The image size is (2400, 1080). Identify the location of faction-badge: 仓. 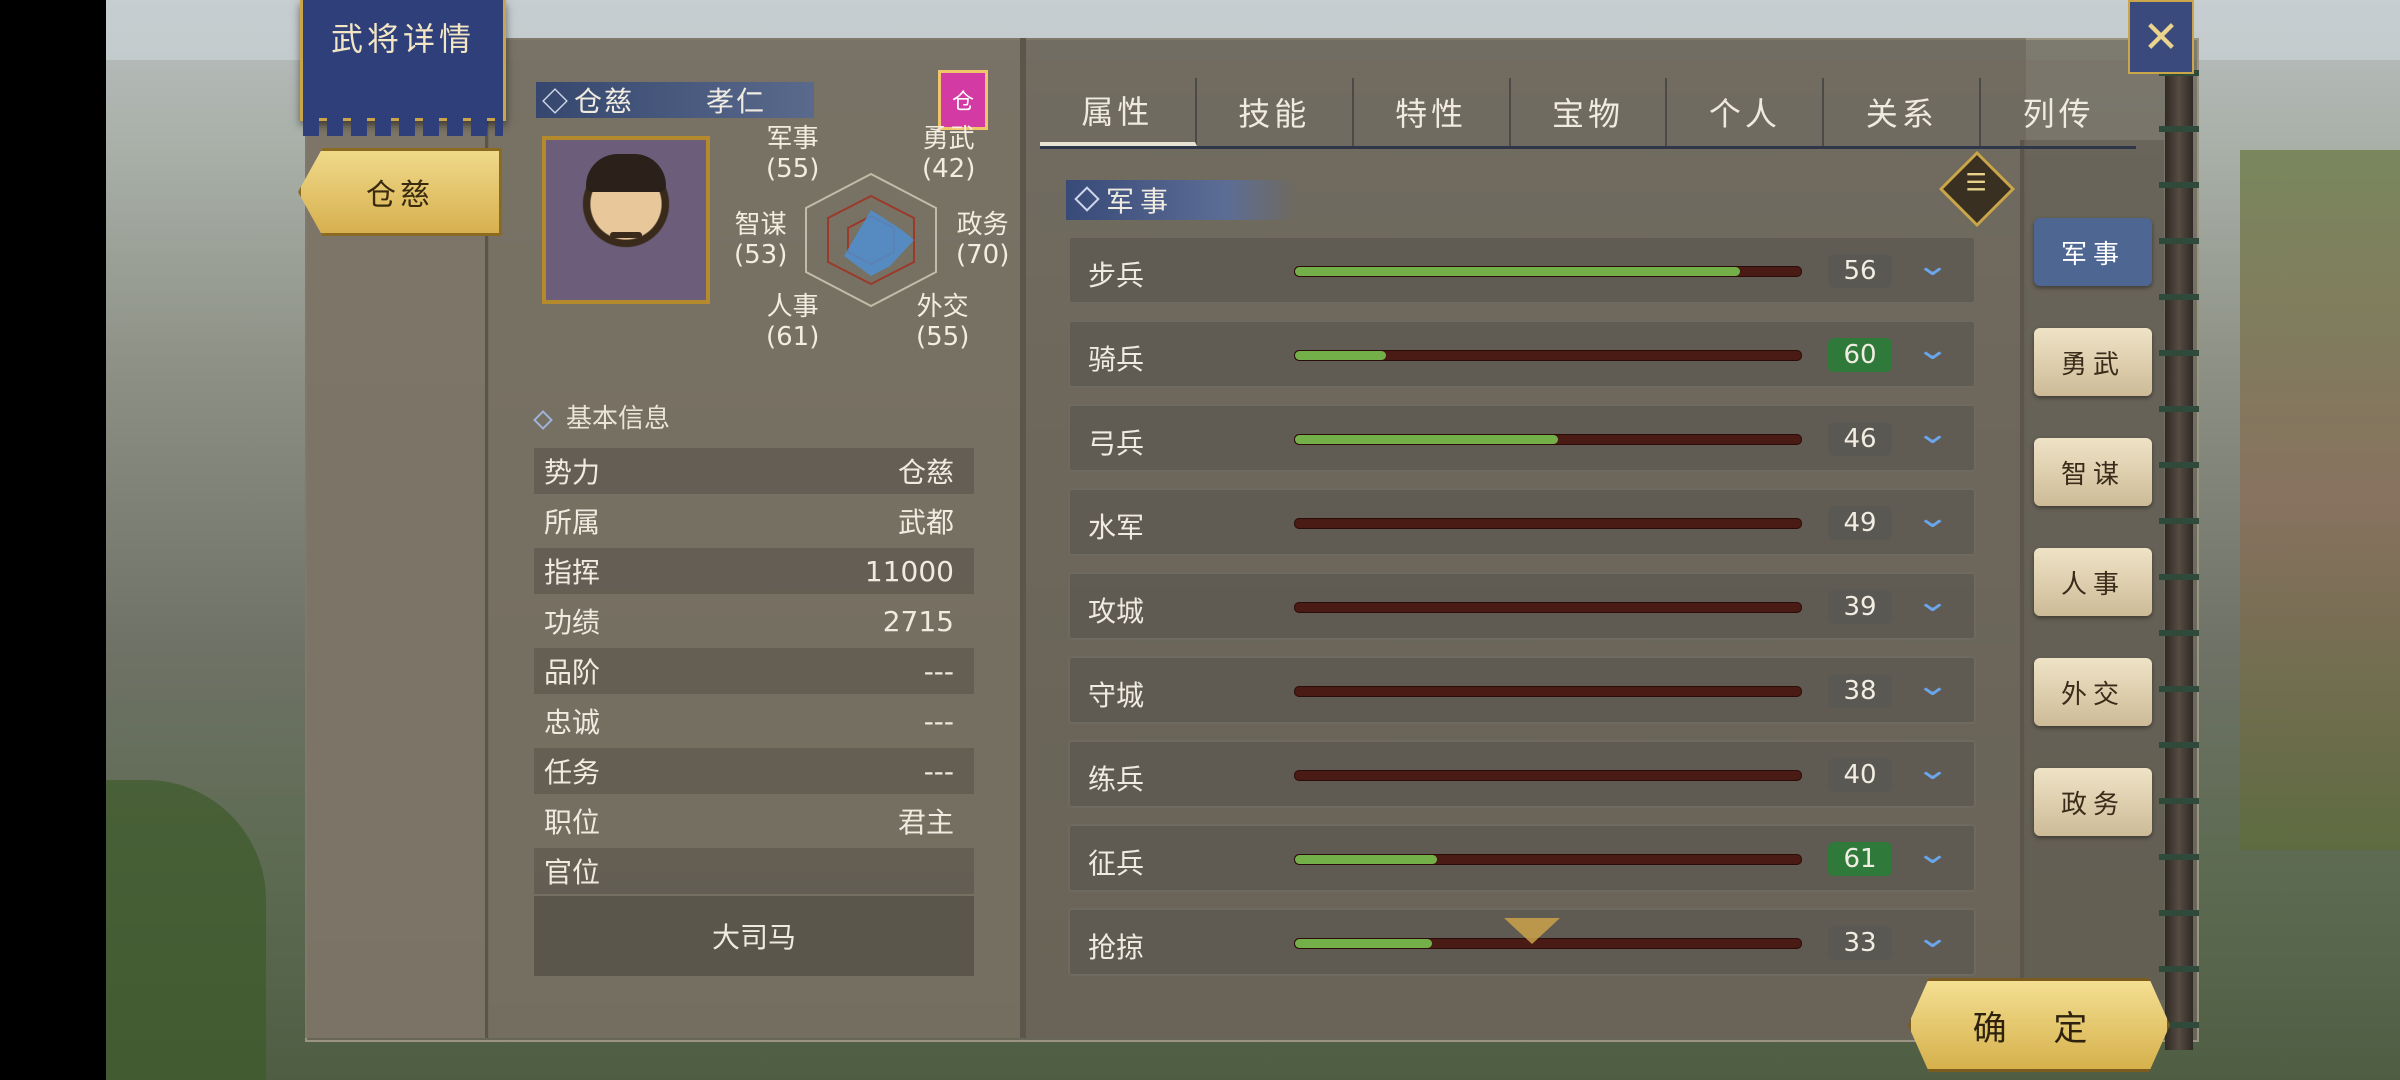
(963, 100).